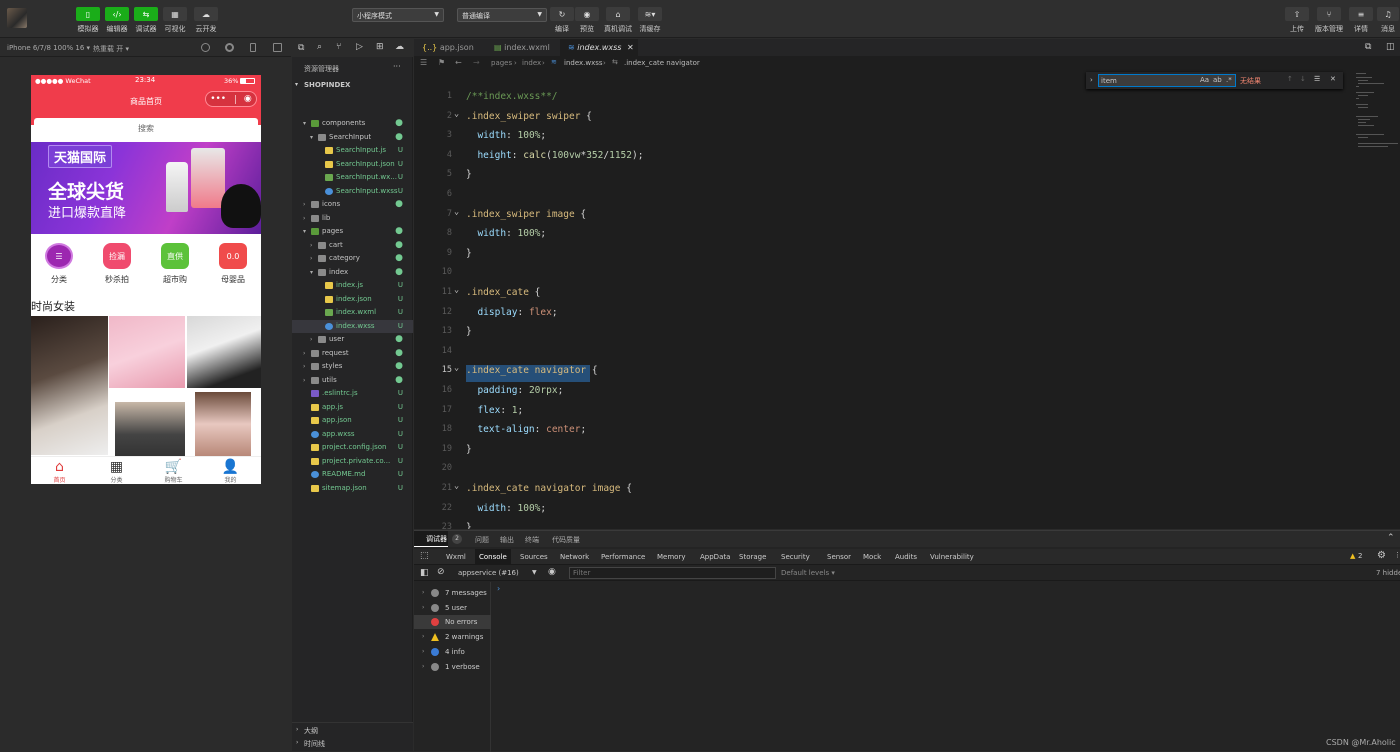 This screenshot has height=752, width=1400. Describe the element at coordinates (146, 128) in the screenshot. I see `search-input: 搜索` at that location.